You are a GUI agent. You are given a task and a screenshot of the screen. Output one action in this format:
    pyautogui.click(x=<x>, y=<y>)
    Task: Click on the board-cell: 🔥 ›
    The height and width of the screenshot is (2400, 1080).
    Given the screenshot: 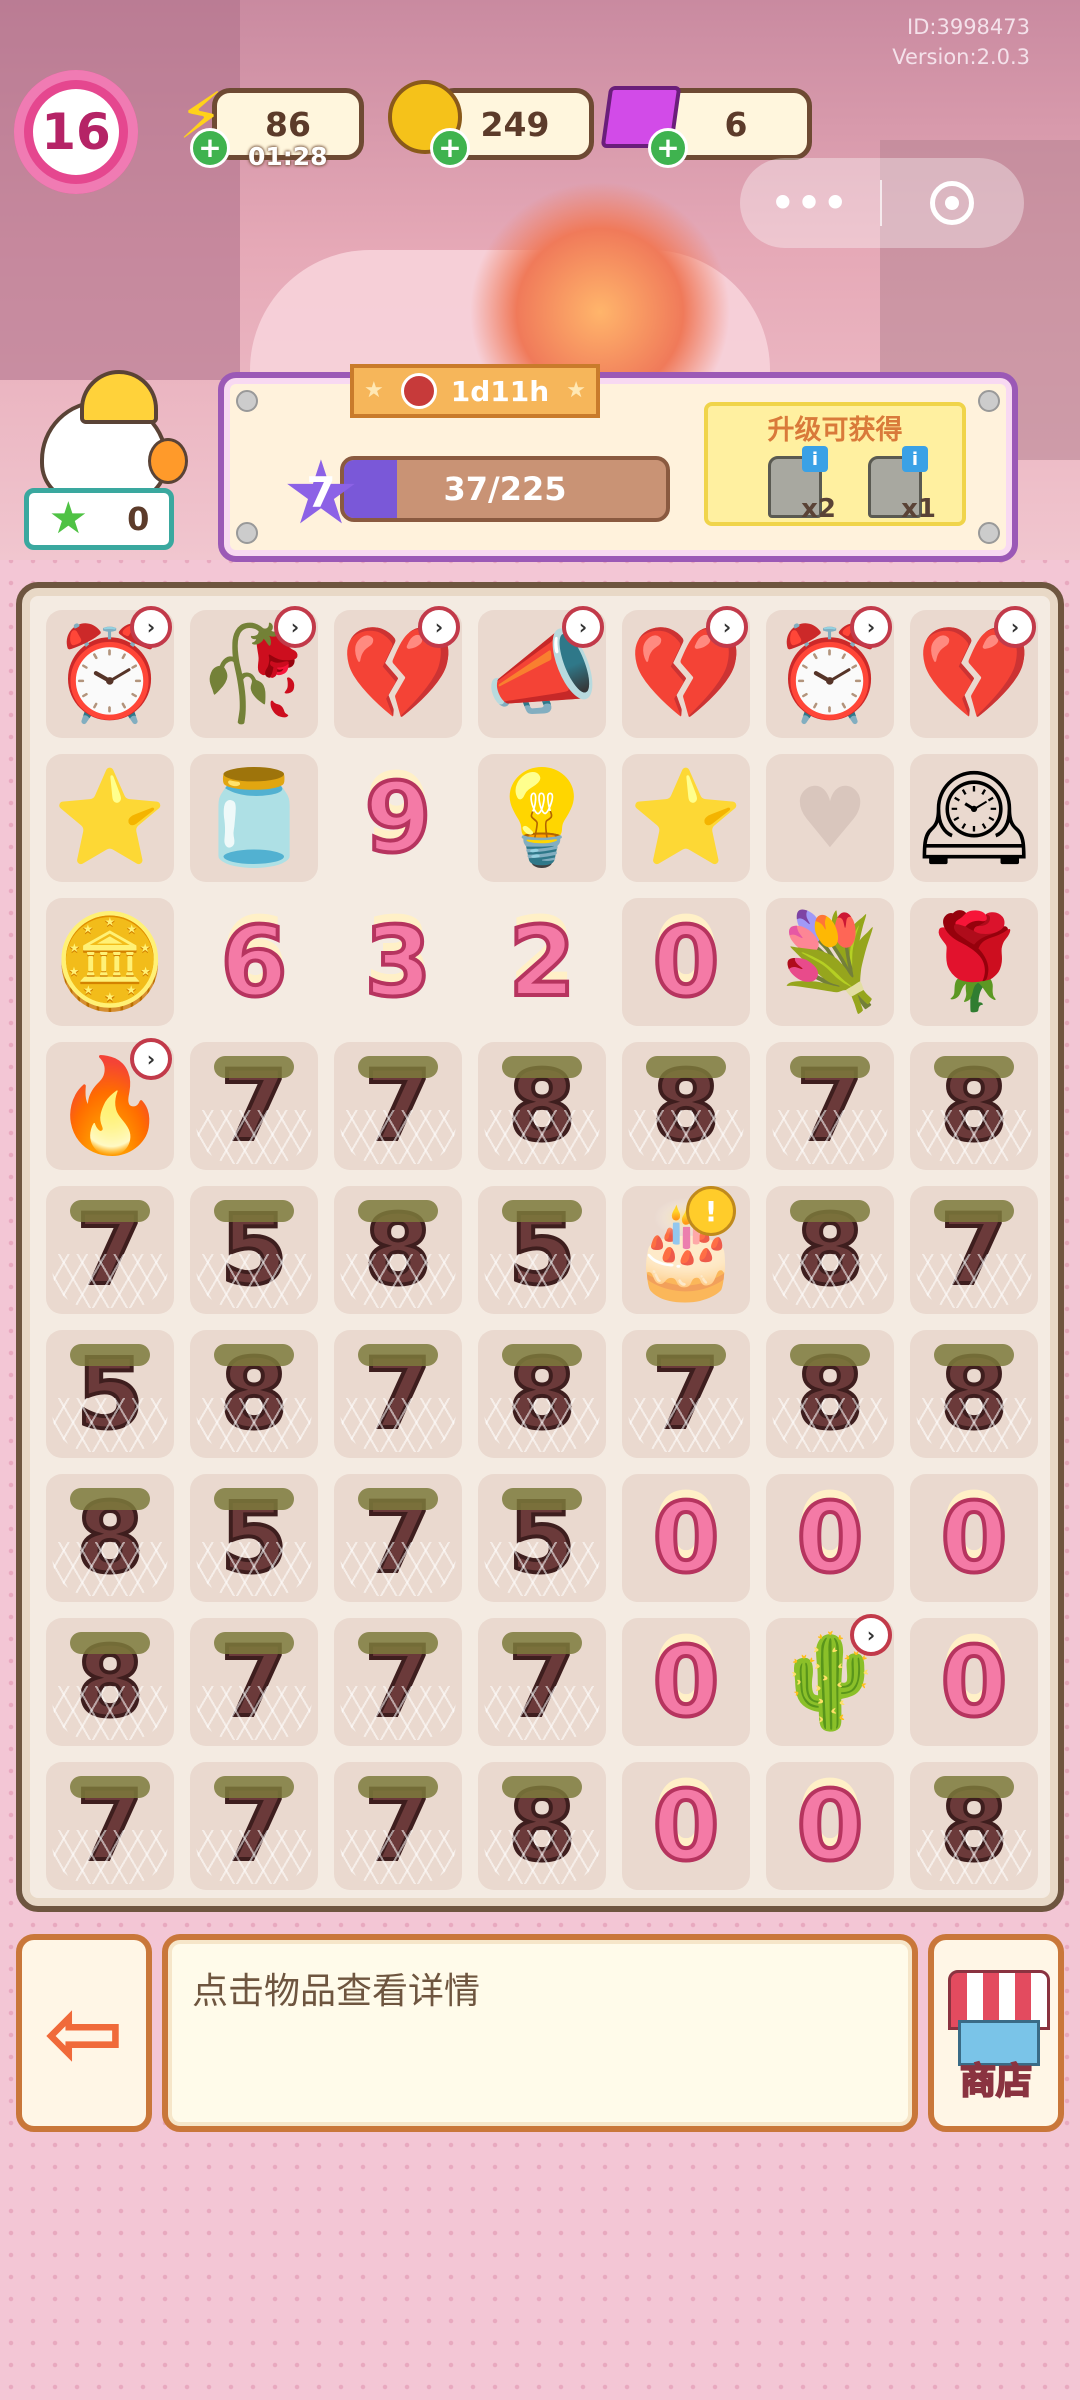 What is the action you would take?
    pyautogui.click(x=110, y=1104)
    